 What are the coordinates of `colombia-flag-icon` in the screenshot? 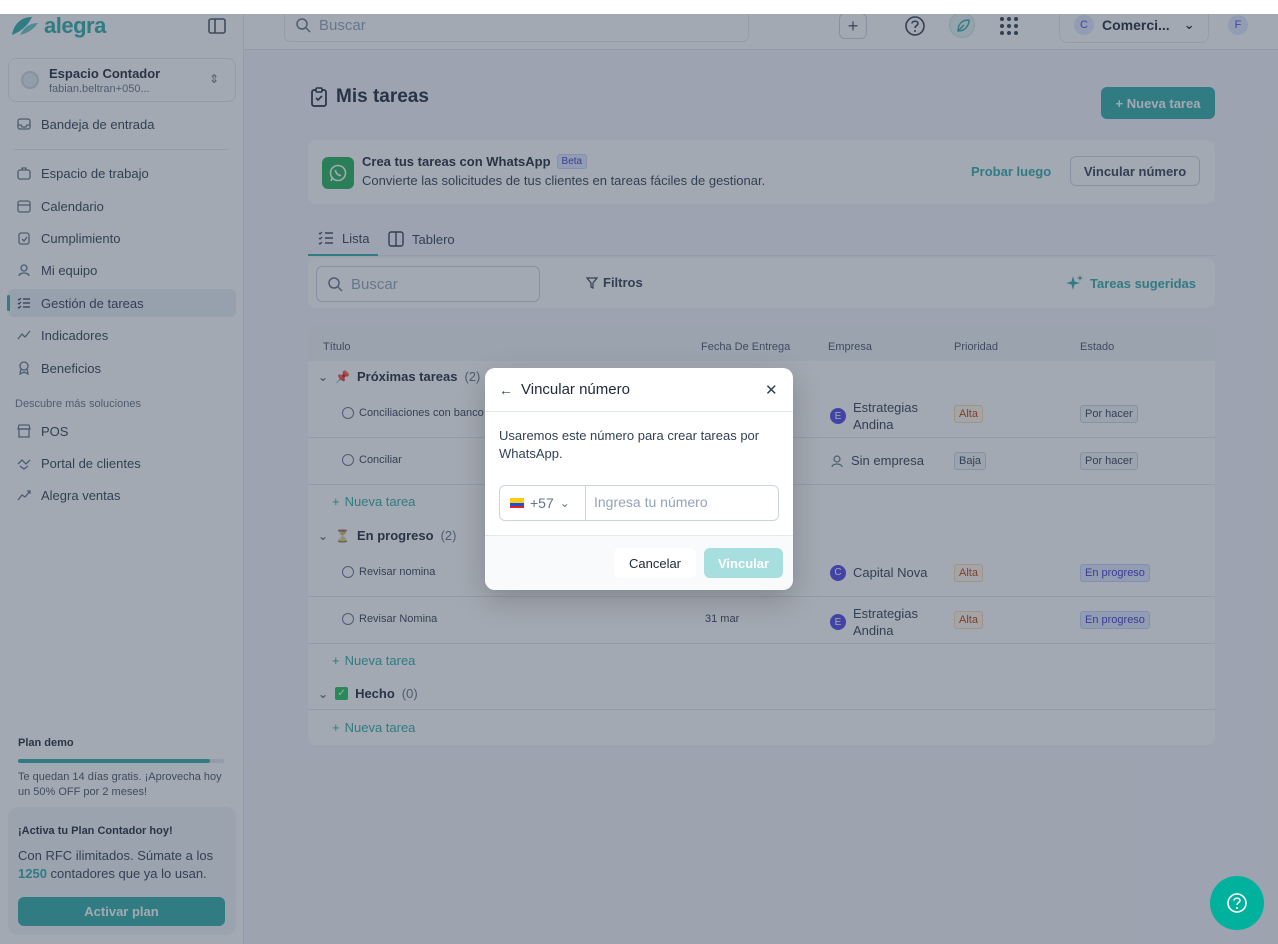 It's located at (517, 503).